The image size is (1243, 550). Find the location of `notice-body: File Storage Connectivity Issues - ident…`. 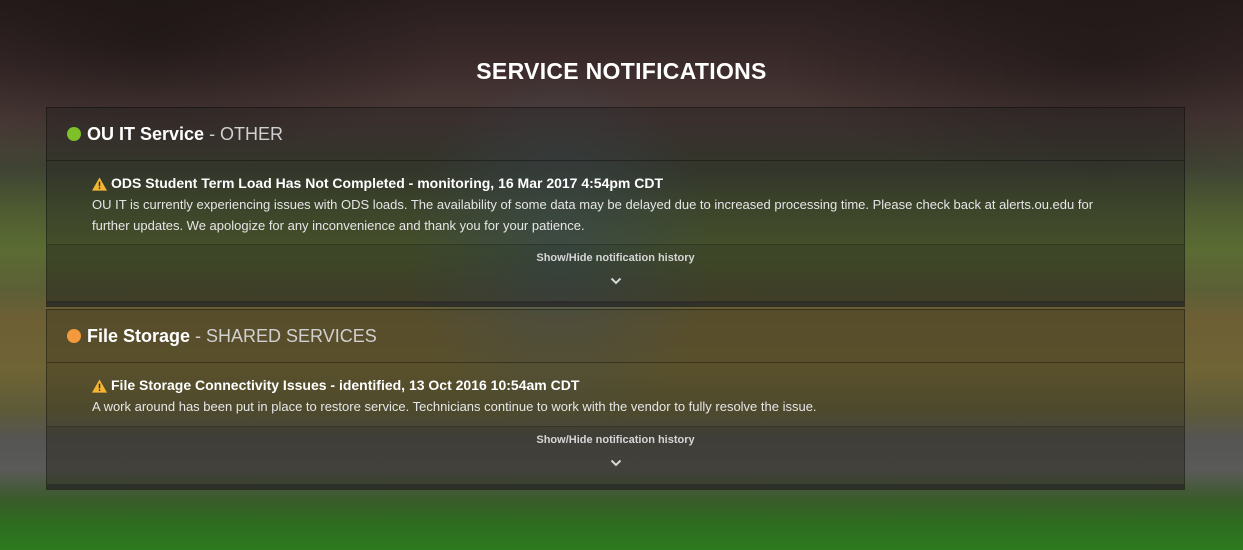

notice-body: File Storage Connectivity Issues - ident… is located at coordinates (615, 390).